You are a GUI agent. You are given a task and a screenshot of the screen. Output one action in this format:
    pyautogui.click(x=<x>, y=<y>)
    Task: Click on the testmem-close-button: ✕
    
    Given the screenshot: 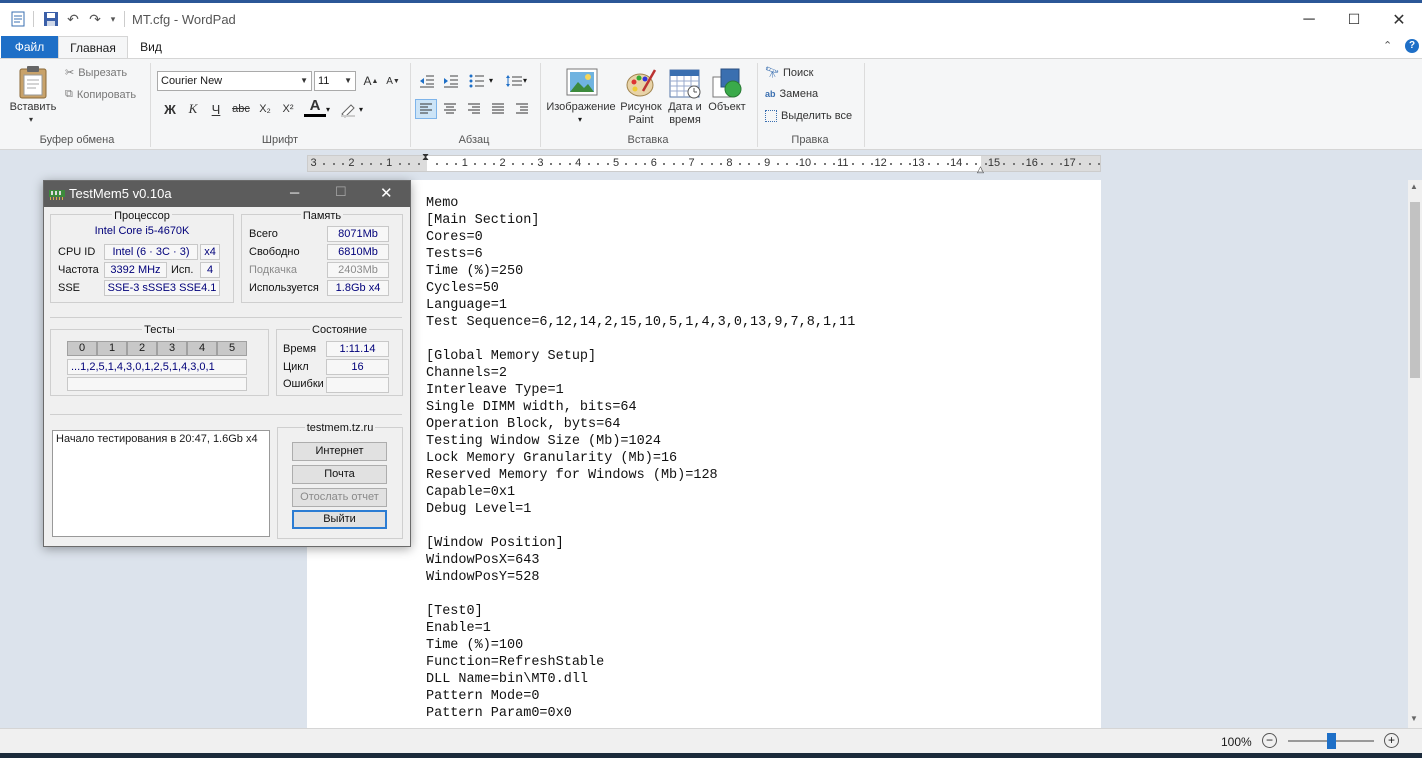 What is the action you would take?
    pyautogui.click(x=386, y=193)
    